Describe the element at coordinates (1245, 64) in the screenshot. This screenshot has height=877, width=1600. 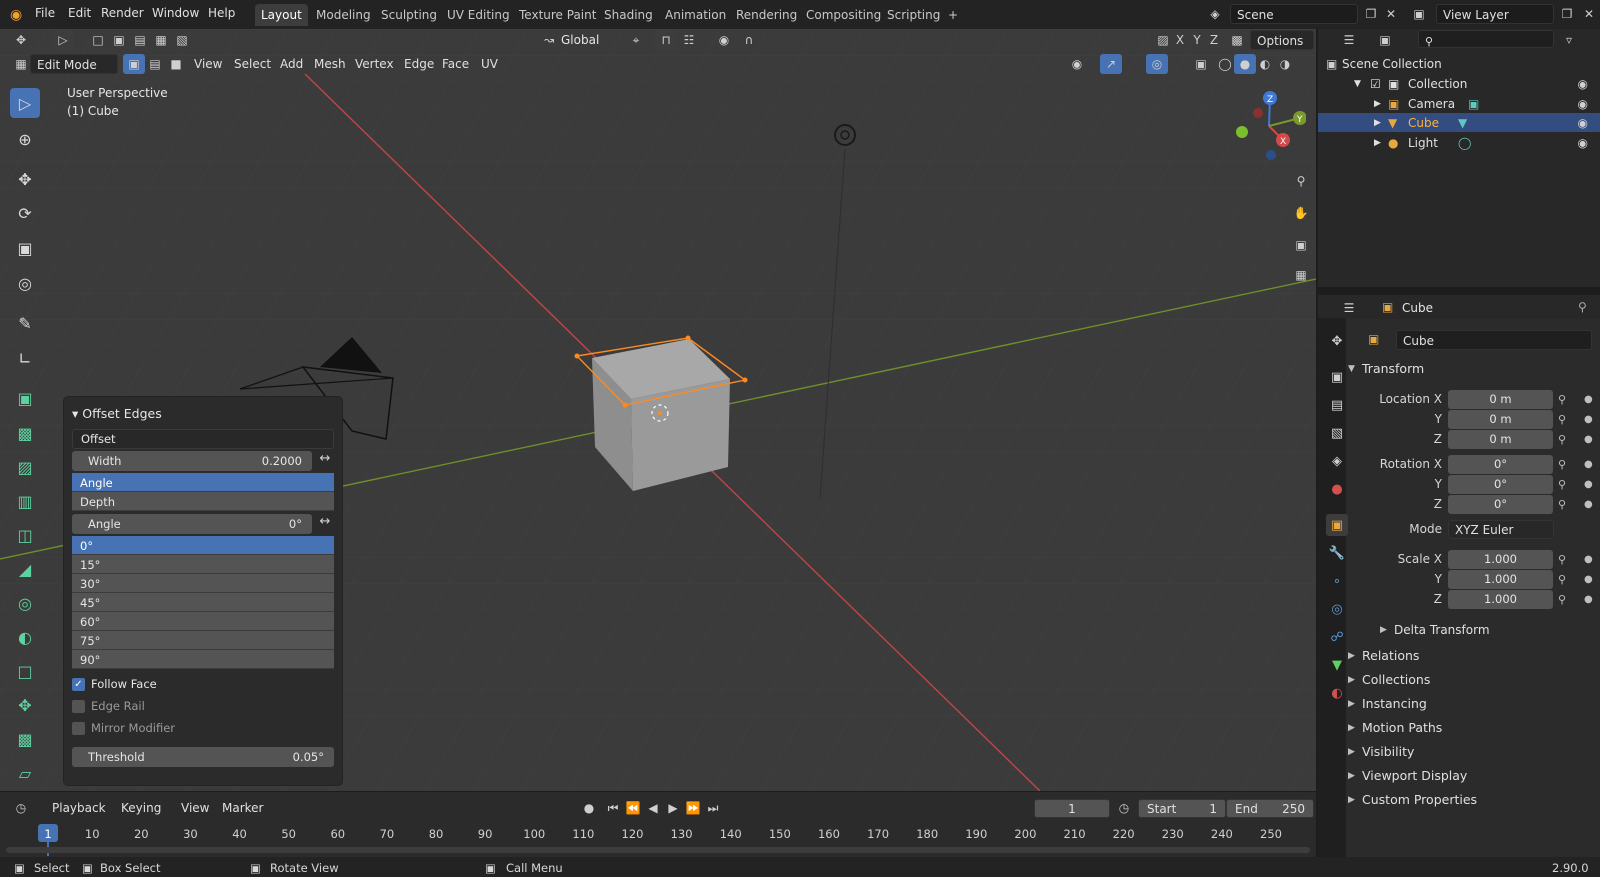
I see `solid-shading-icon: ●` at that location.